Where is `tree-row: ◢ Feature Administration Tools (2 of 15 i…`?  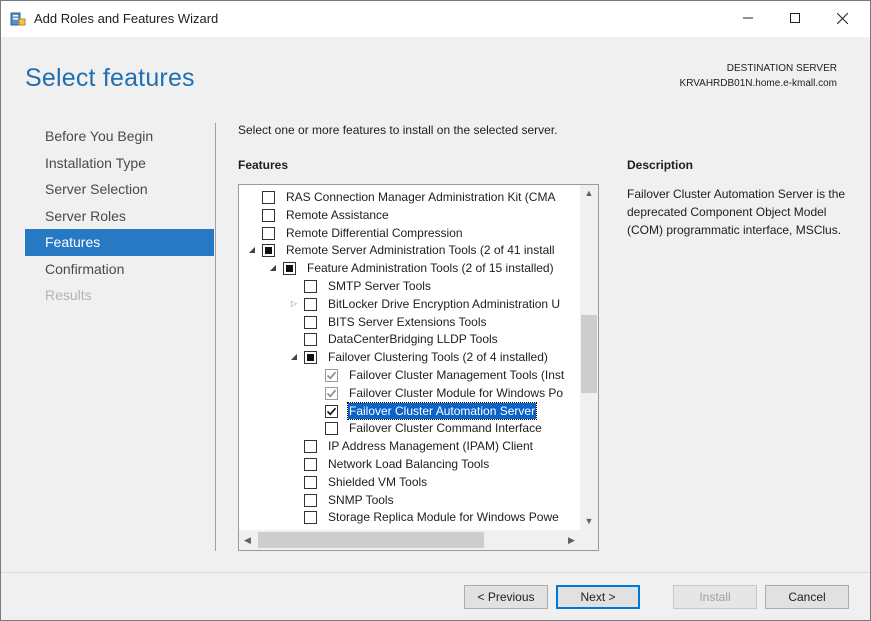 tree-row: ◢ Feature Administration Tools (2 of 15 i… is located at coordinates (409, 268).